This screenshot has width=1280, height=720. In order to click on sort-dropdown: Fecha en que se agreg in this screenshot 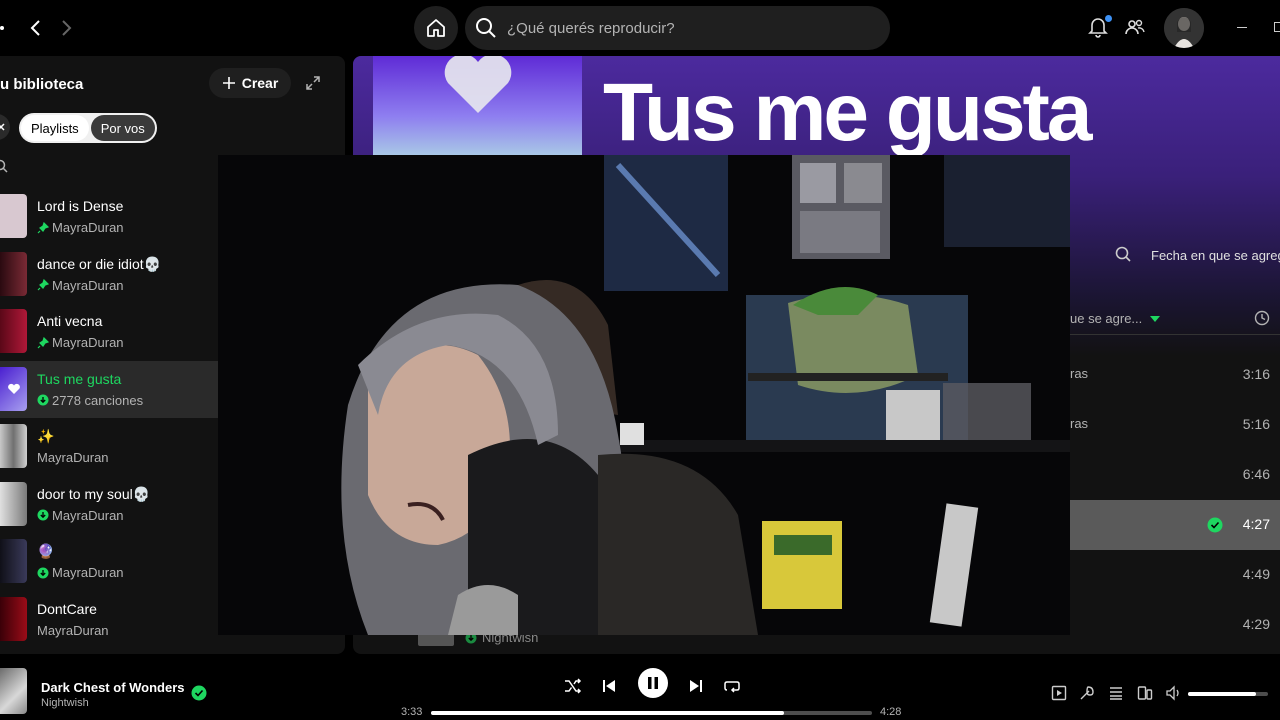, I will do `click(1215, 255)`.